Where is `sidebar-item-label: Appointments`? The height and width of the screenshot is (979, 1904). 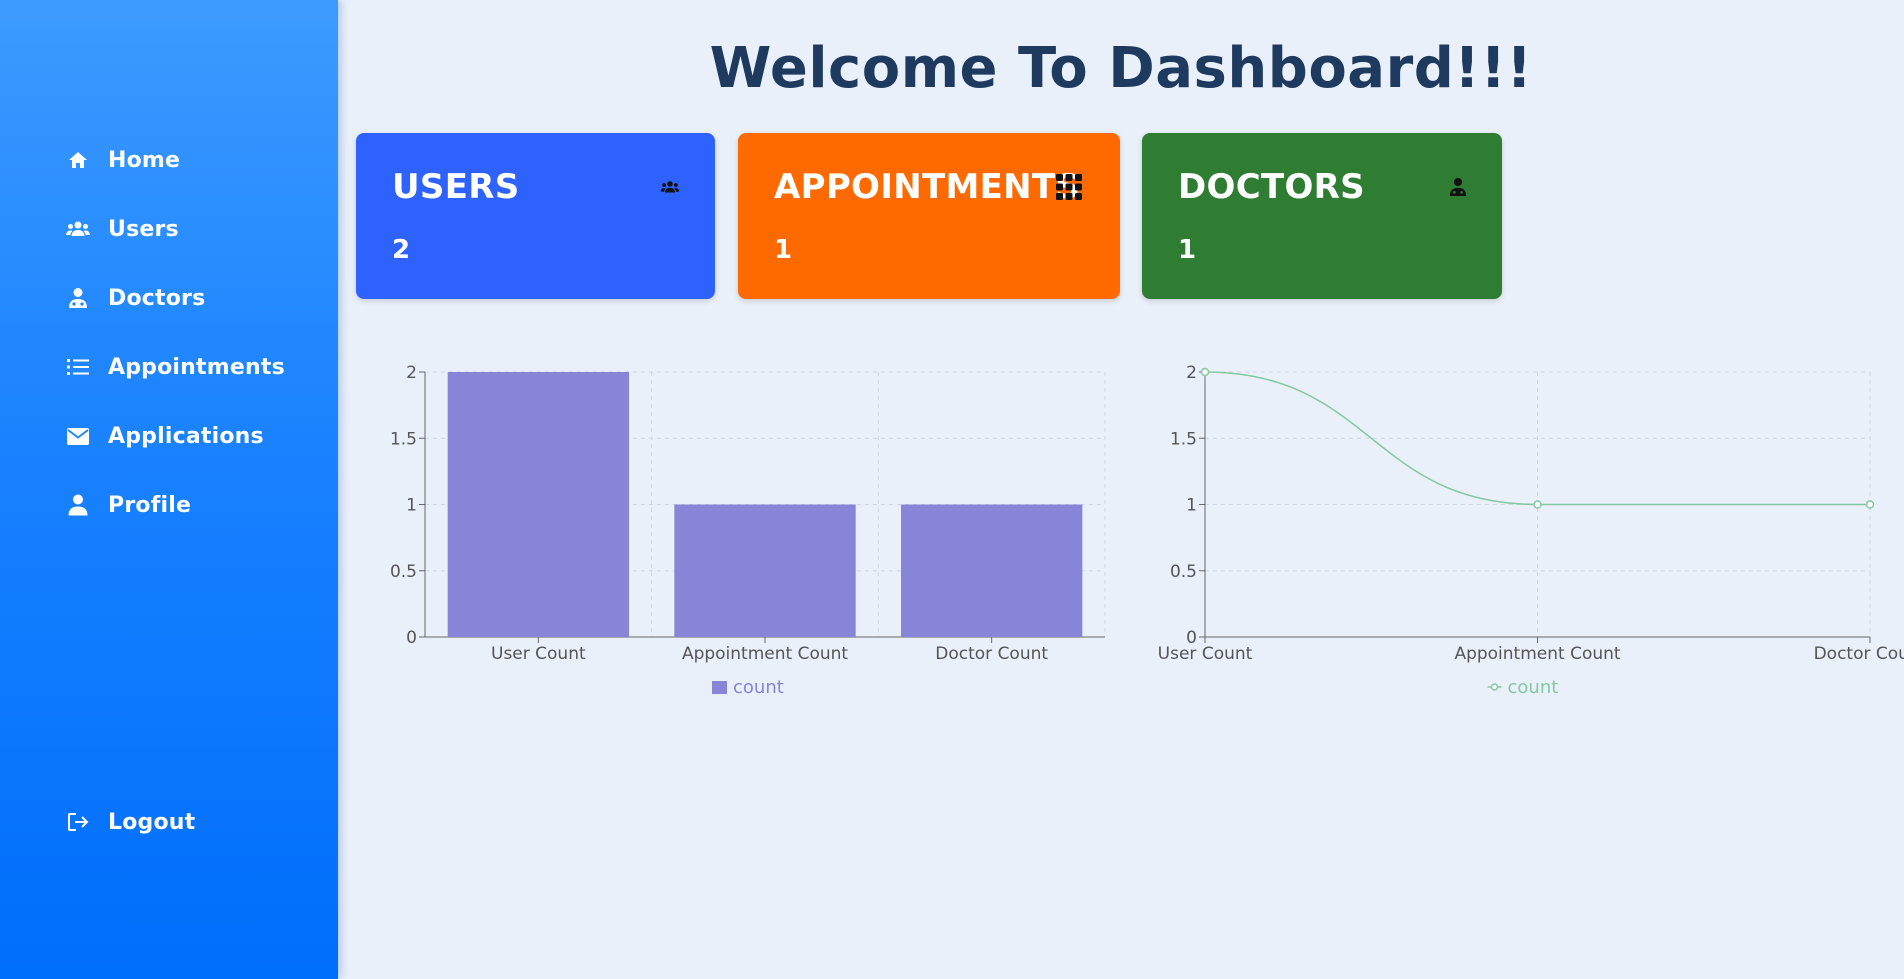
sidebar-item-label: Appointments is located at coordinates (196, 367).